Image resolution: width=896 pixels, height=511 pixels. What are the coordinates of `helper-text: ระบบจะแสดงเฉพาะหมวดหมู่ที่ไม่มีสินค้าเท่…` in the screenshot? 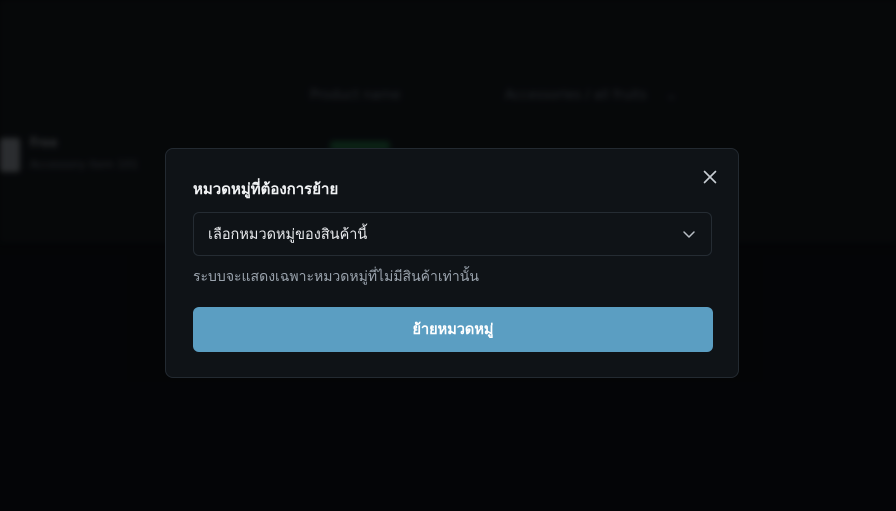 It's located at (336, 277).